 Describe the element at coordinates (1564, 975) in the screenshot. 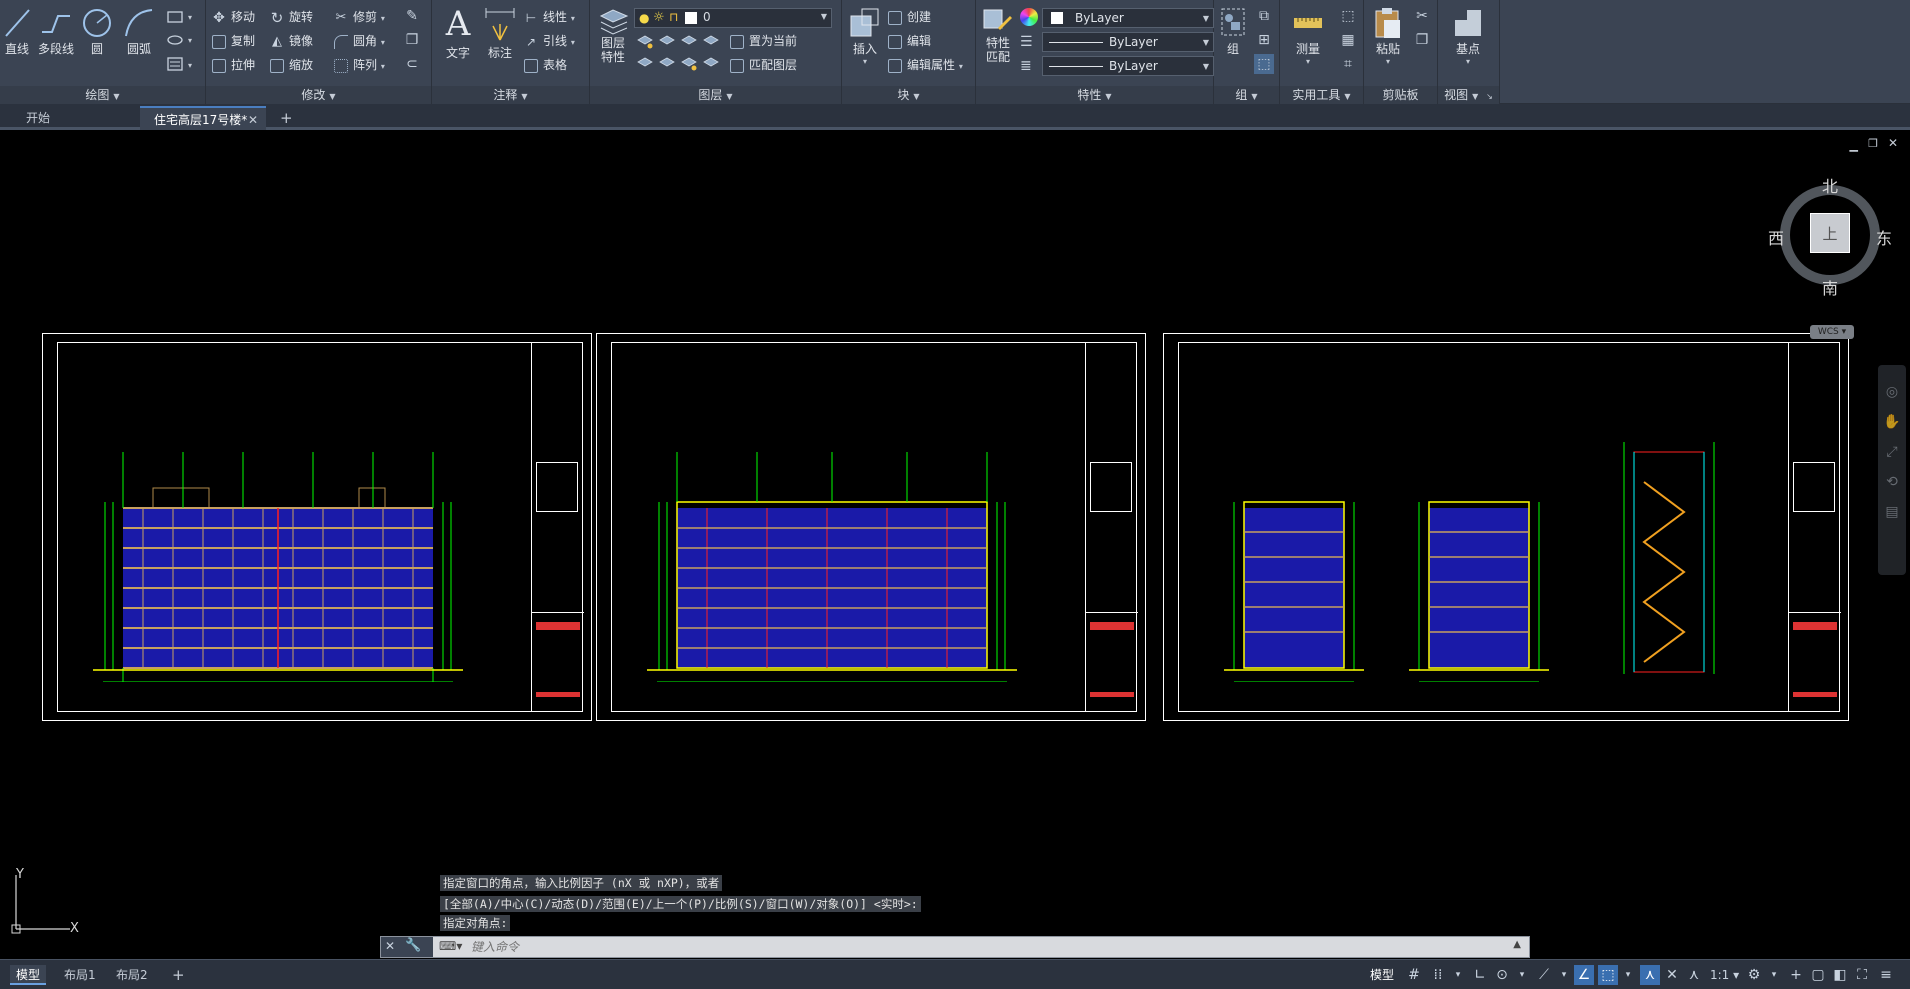

I see `isodraft-dropdown-icon: ▾` at that location.